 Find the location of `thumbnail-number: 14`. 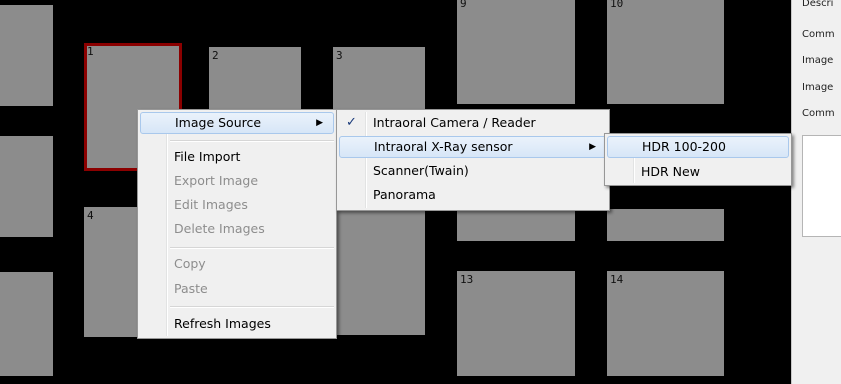

thumbnail-number: 14 is located at coordinates (617, 279).